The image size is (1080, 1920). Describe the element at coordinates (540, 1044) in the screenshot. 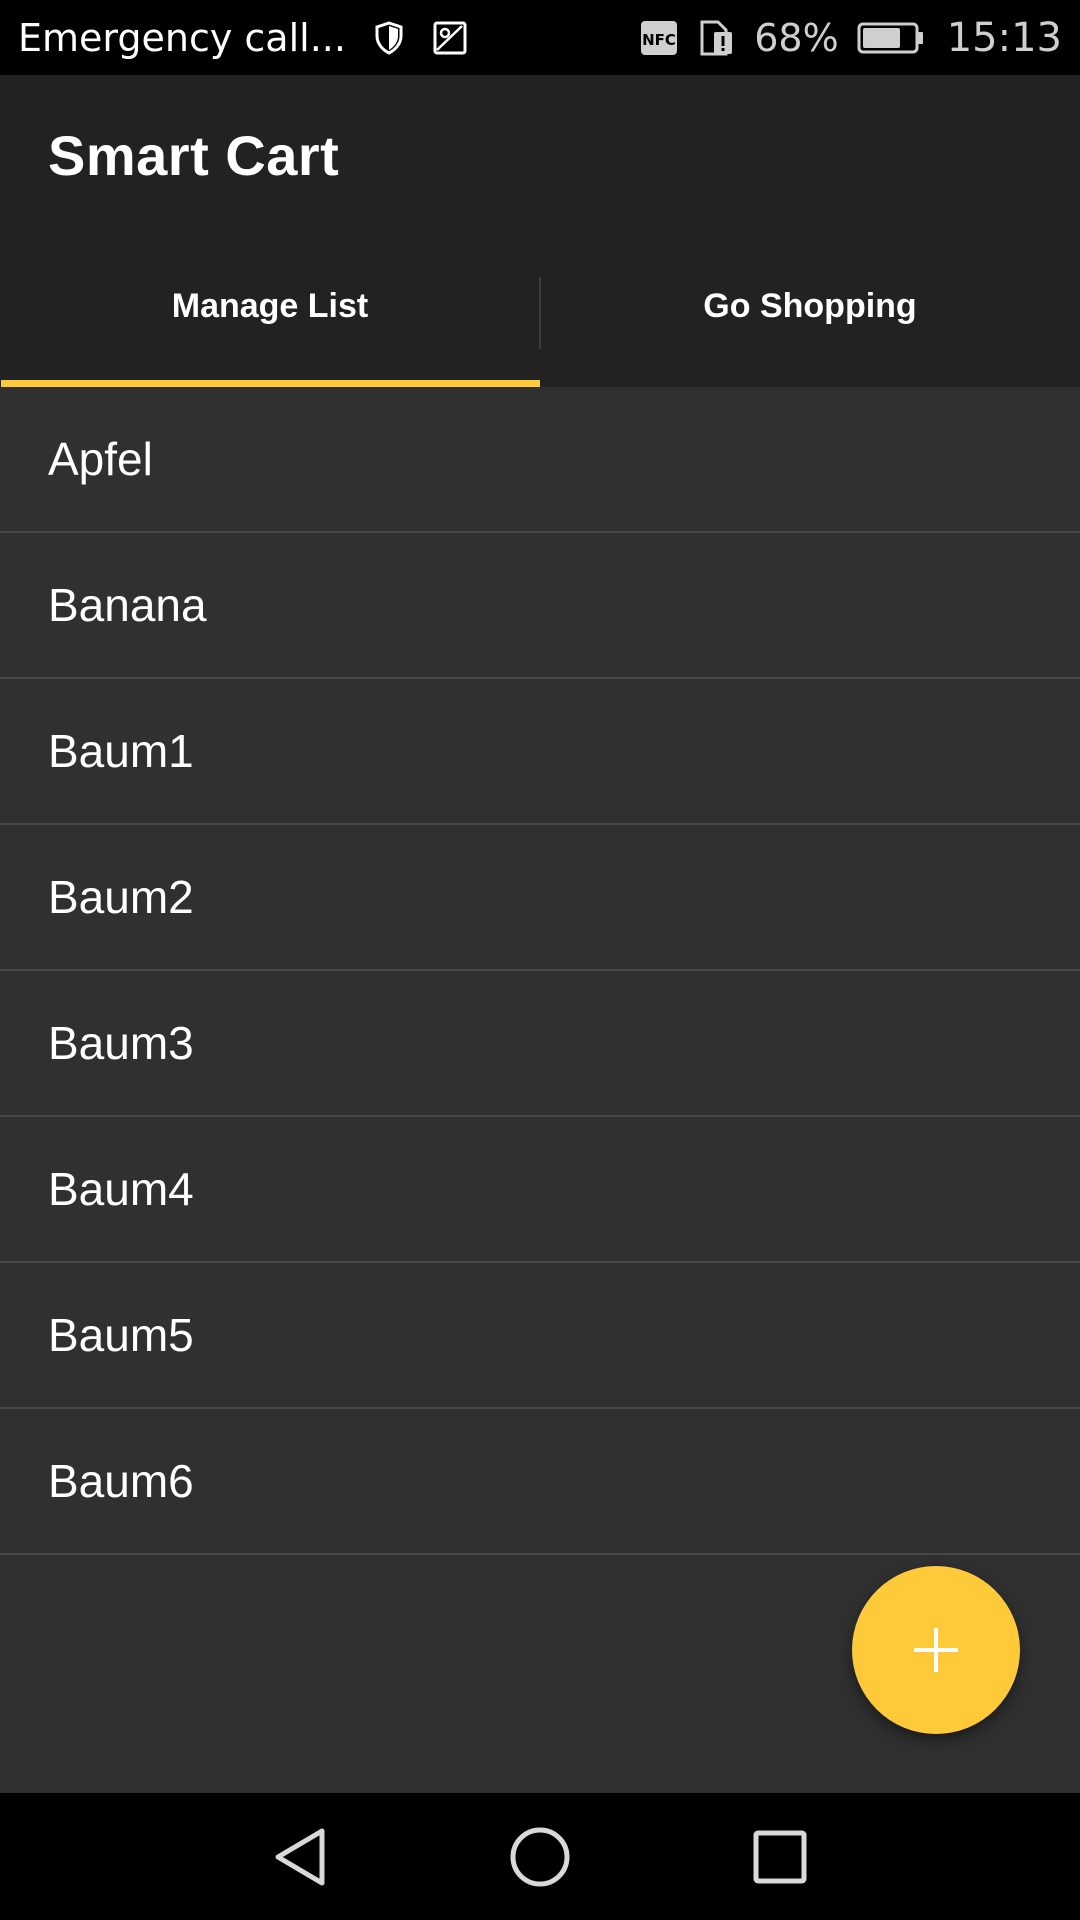

I see `list-item: Baum3` at that location.